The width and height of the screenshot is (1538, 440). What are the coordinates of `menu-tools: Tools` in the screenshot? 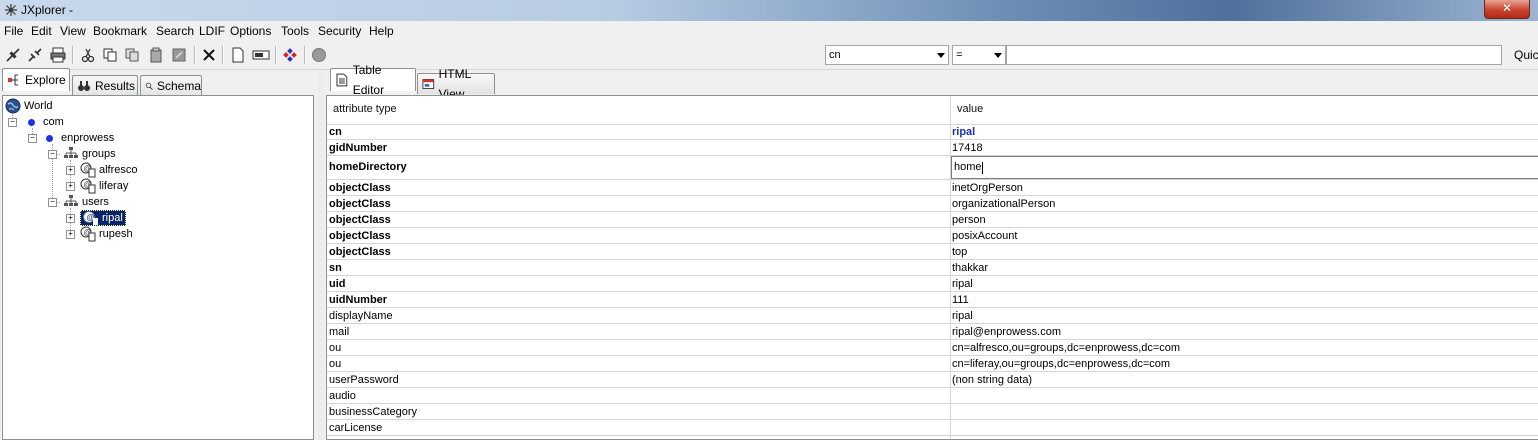 It's located at (295, 31).